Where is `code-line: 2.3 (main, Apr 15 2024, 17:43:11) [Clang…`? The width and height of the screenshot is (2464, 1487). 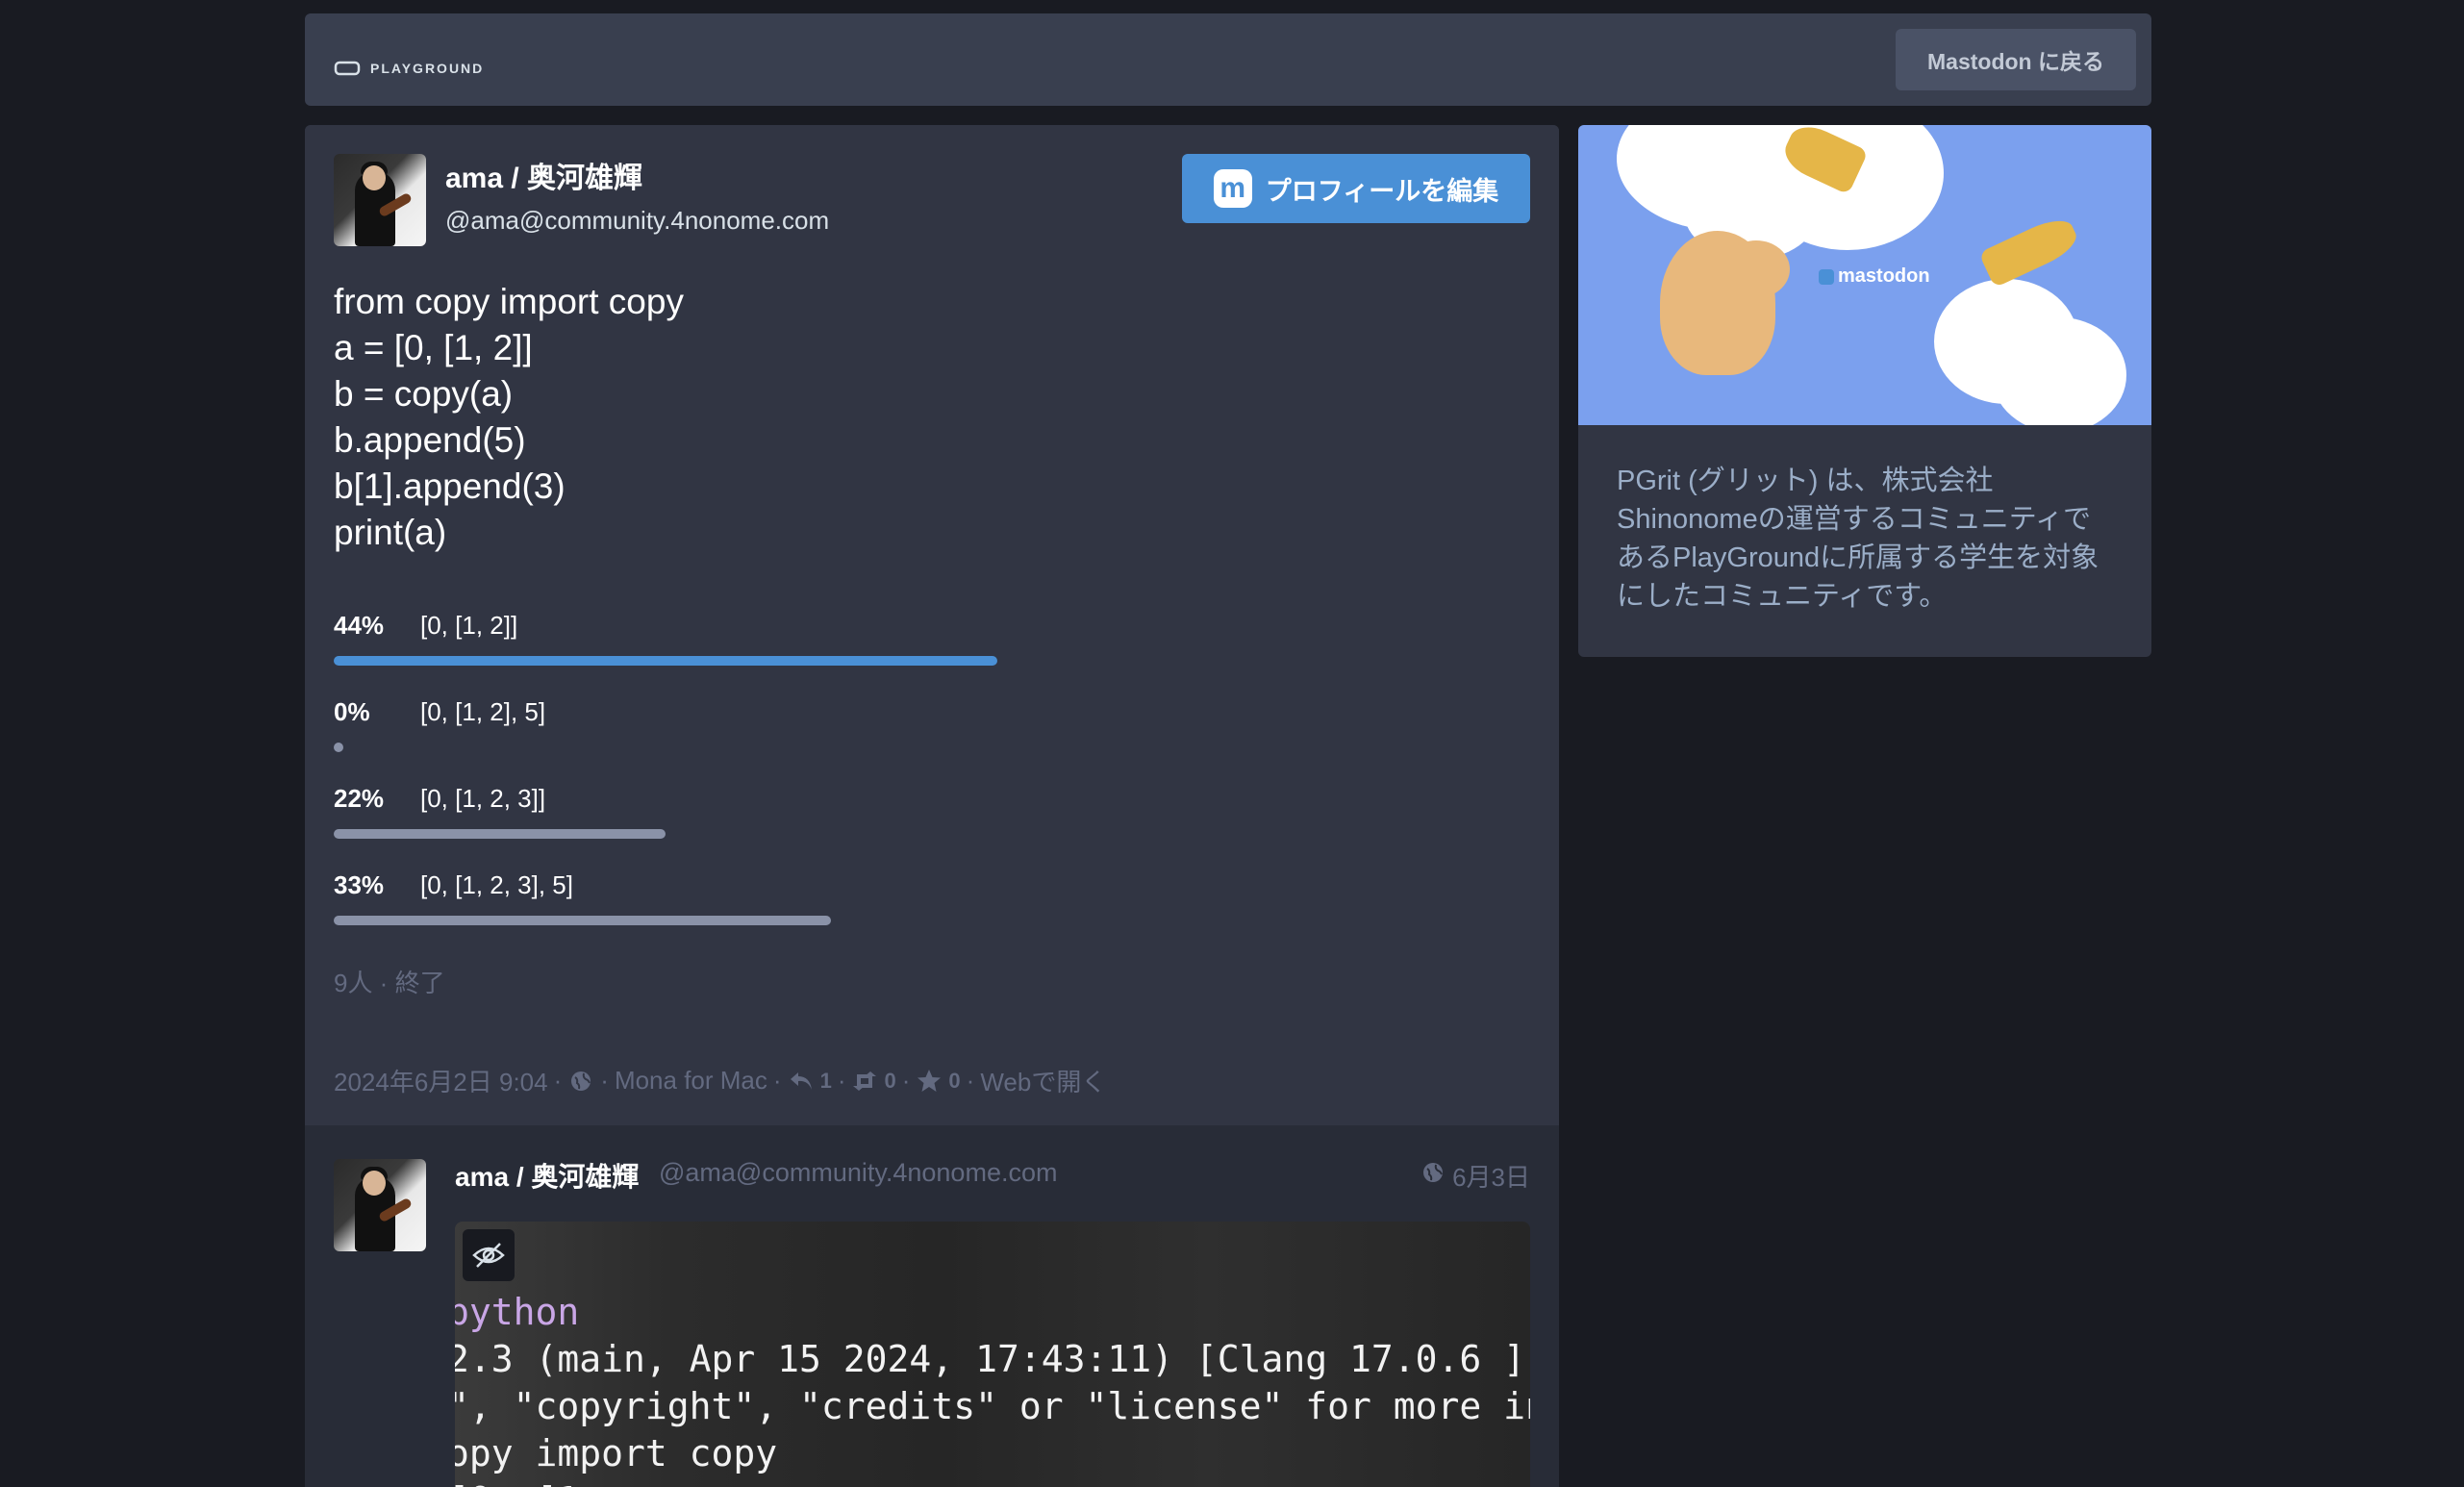
code-line: 2.3 (main, Apr 15 2024, 17:43:11) [Clang… is located at coordinates (991, 1359).